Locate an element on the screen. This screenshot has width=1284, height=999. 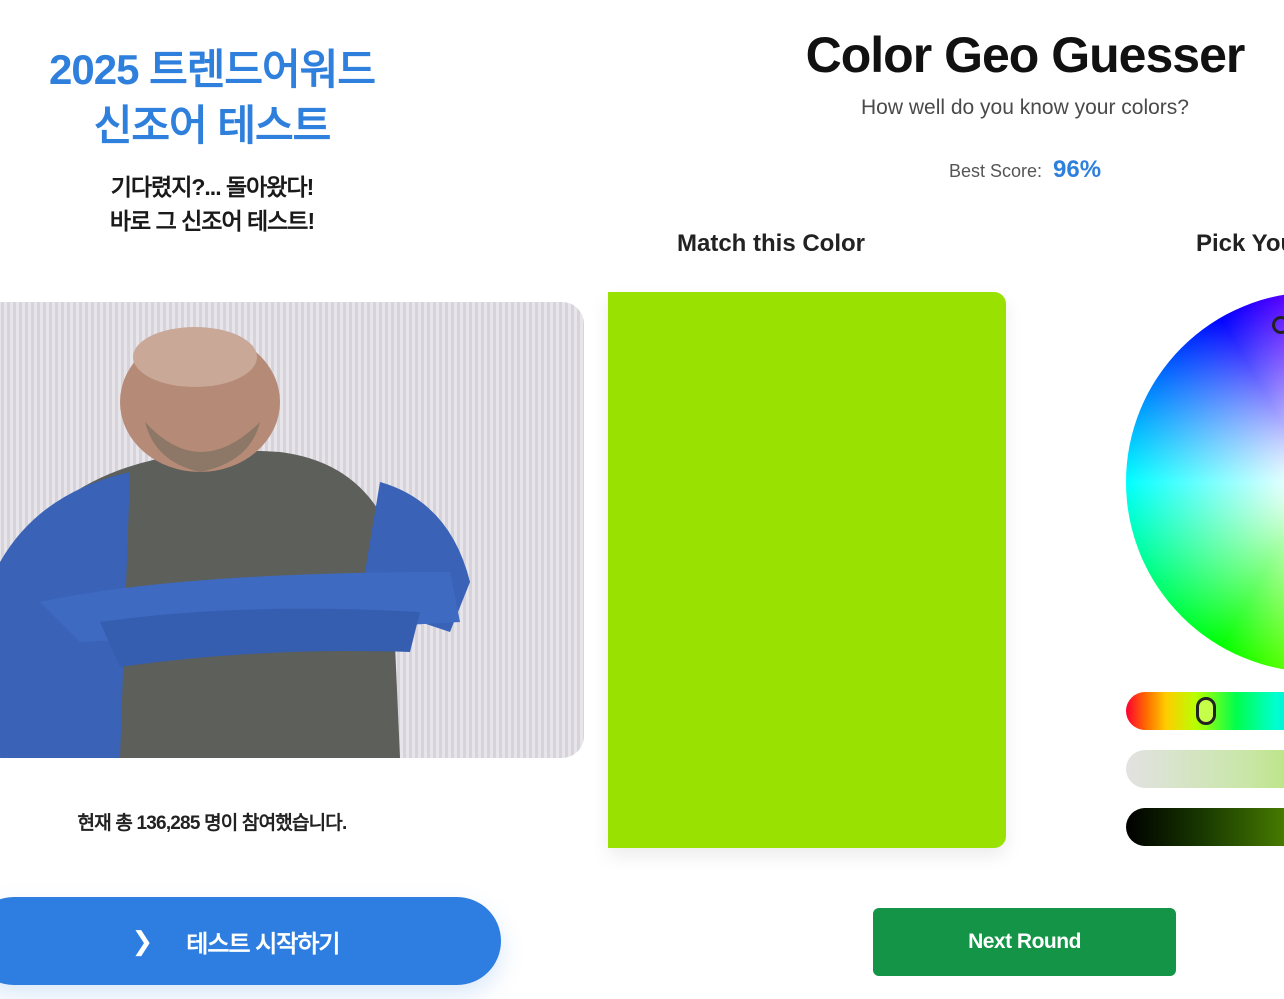
color-wheel-handle is located at coordinates (1278, 325).